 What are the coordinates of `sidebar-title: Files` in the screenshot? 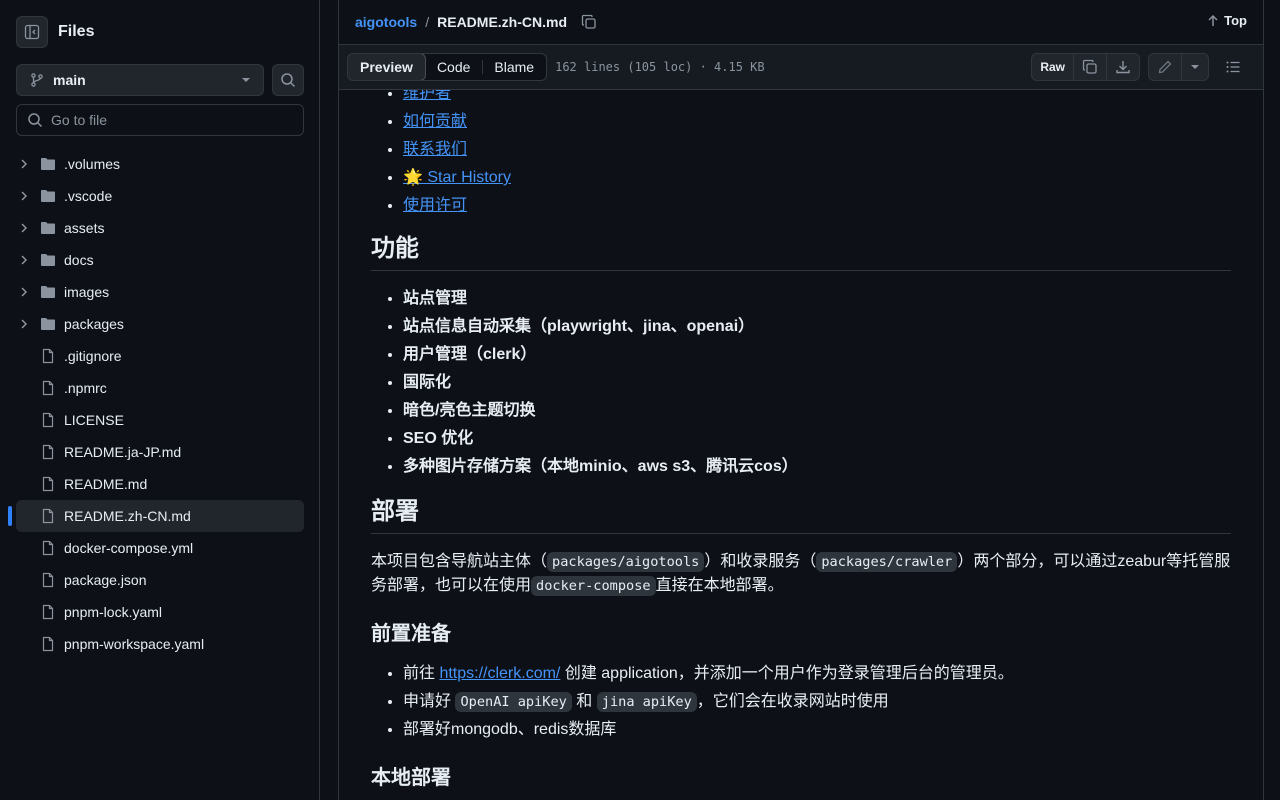 It's located at (76, 31).